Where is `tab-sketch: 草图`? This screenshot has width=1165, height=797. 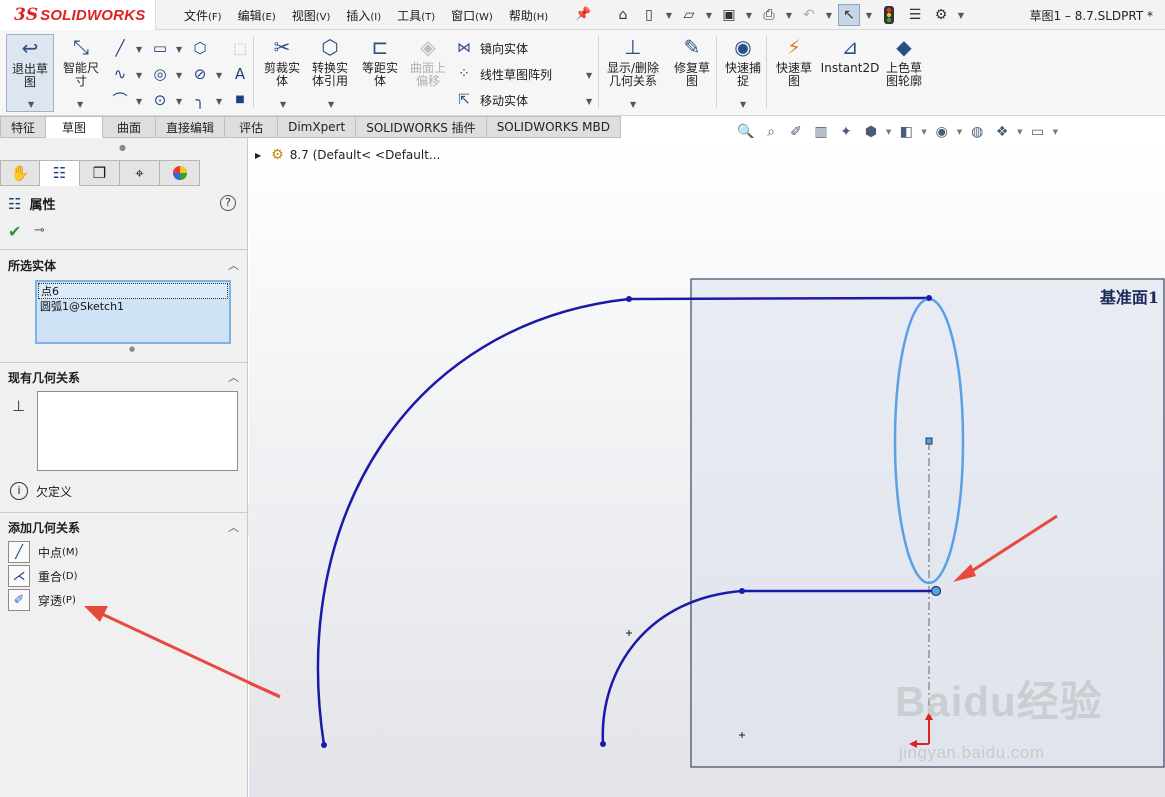 tab-sketch: 草图 is located at coordinates (75, 127).